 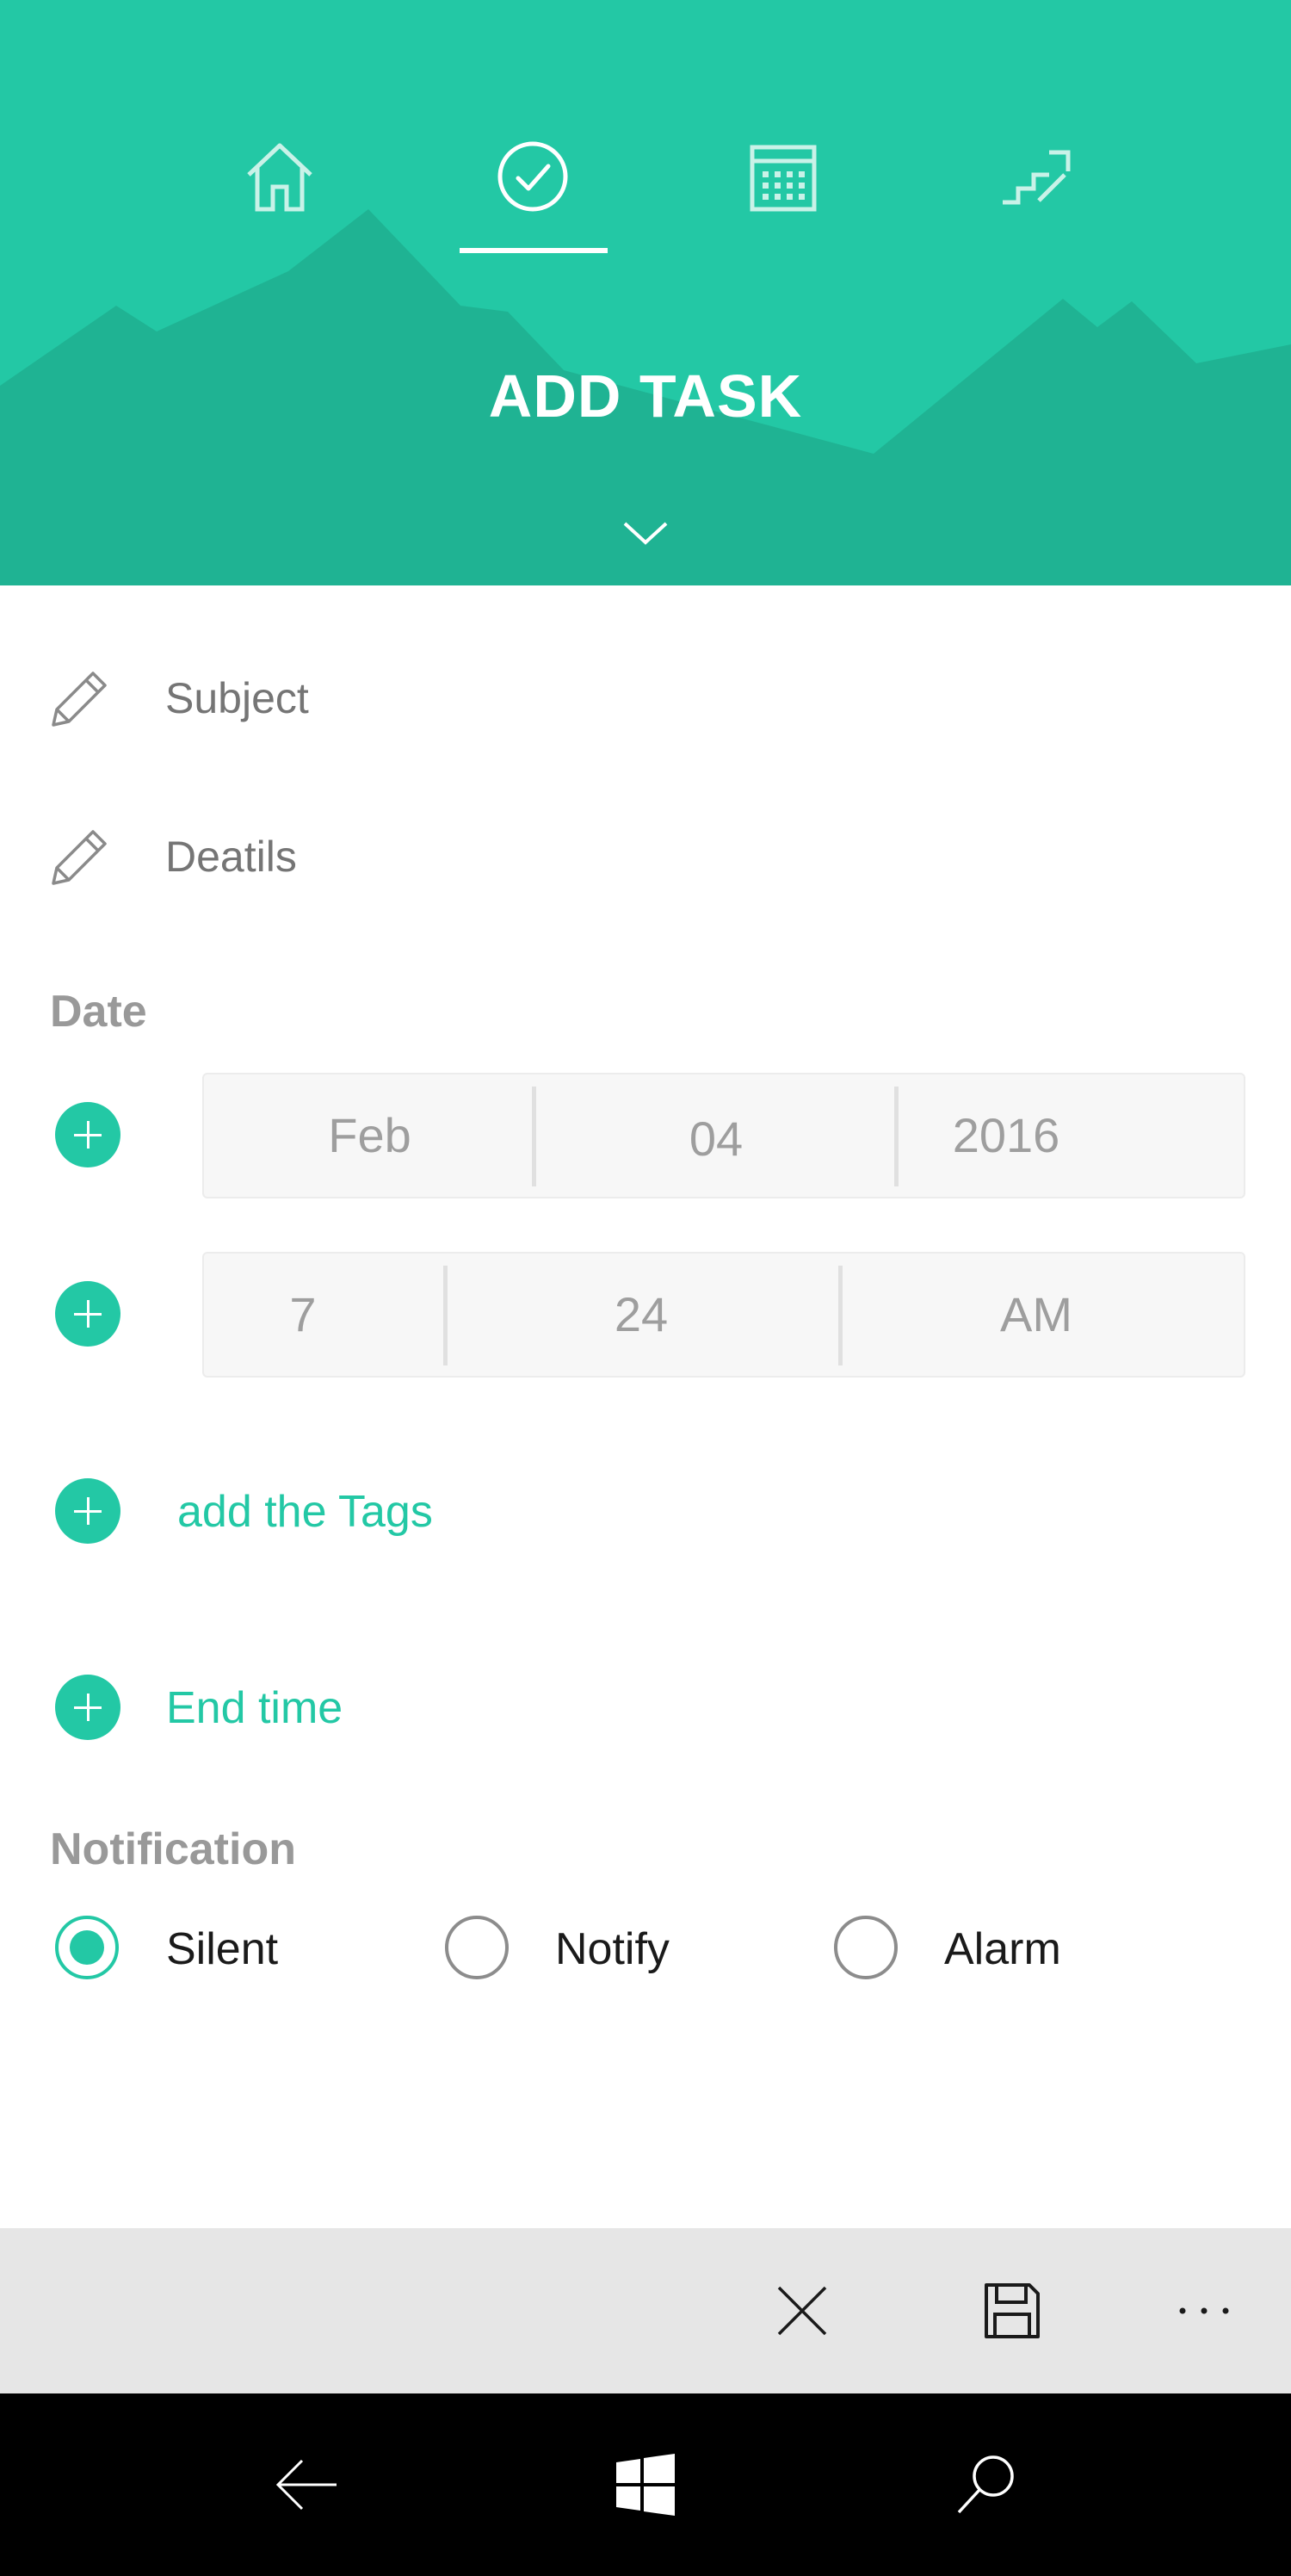 I want to click on more-button, so click(x=1204, y=2310).